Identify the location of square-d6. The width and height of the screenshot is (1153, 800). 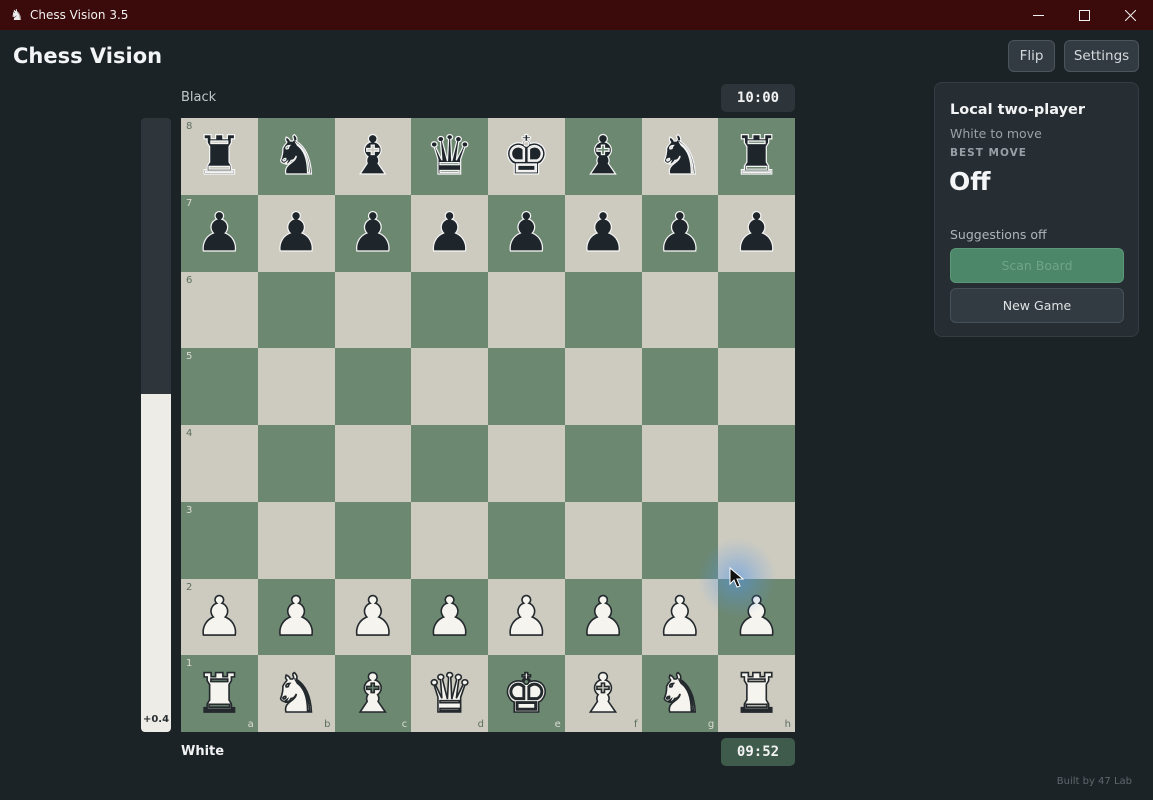
(449, 310).